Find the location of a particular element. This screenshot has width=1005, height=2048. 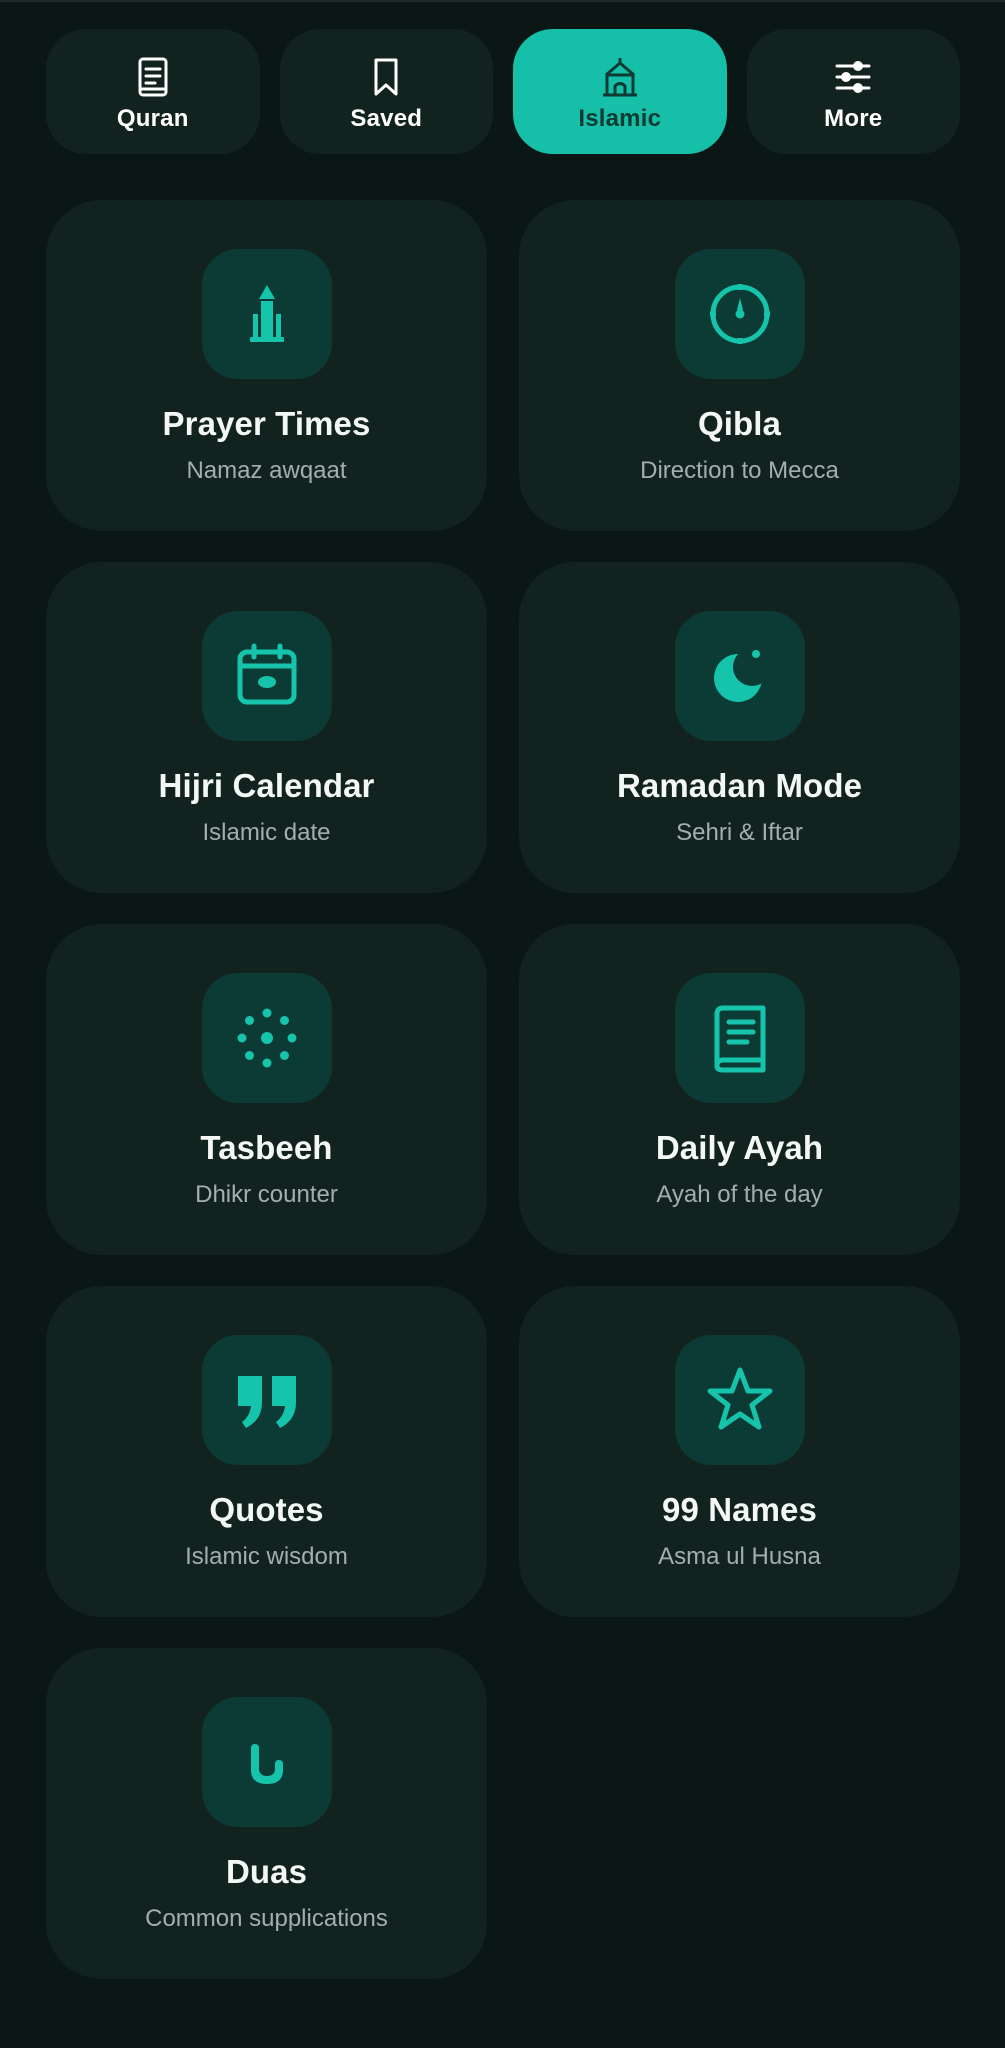

compass-icon is located at coordinates (739, 314).